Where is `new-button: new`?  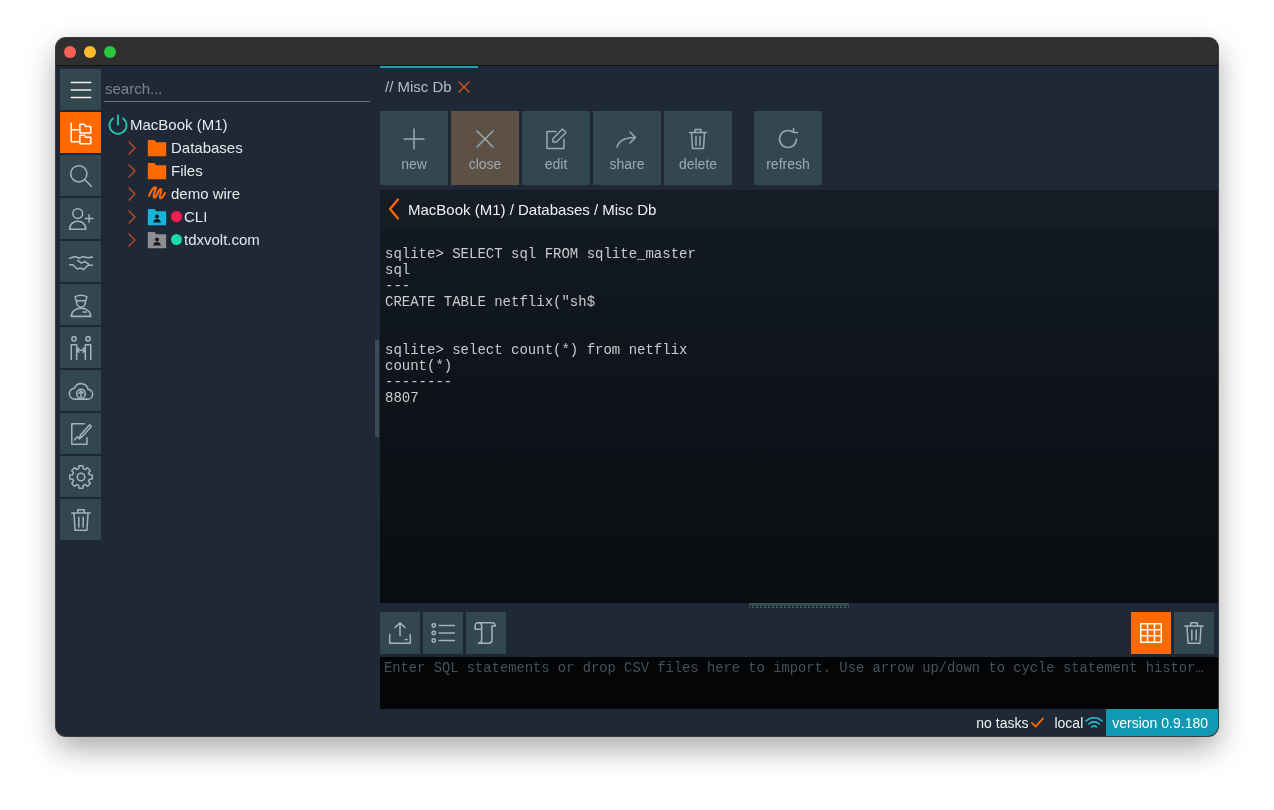 new-button: new is located at coordinates (414, 148).